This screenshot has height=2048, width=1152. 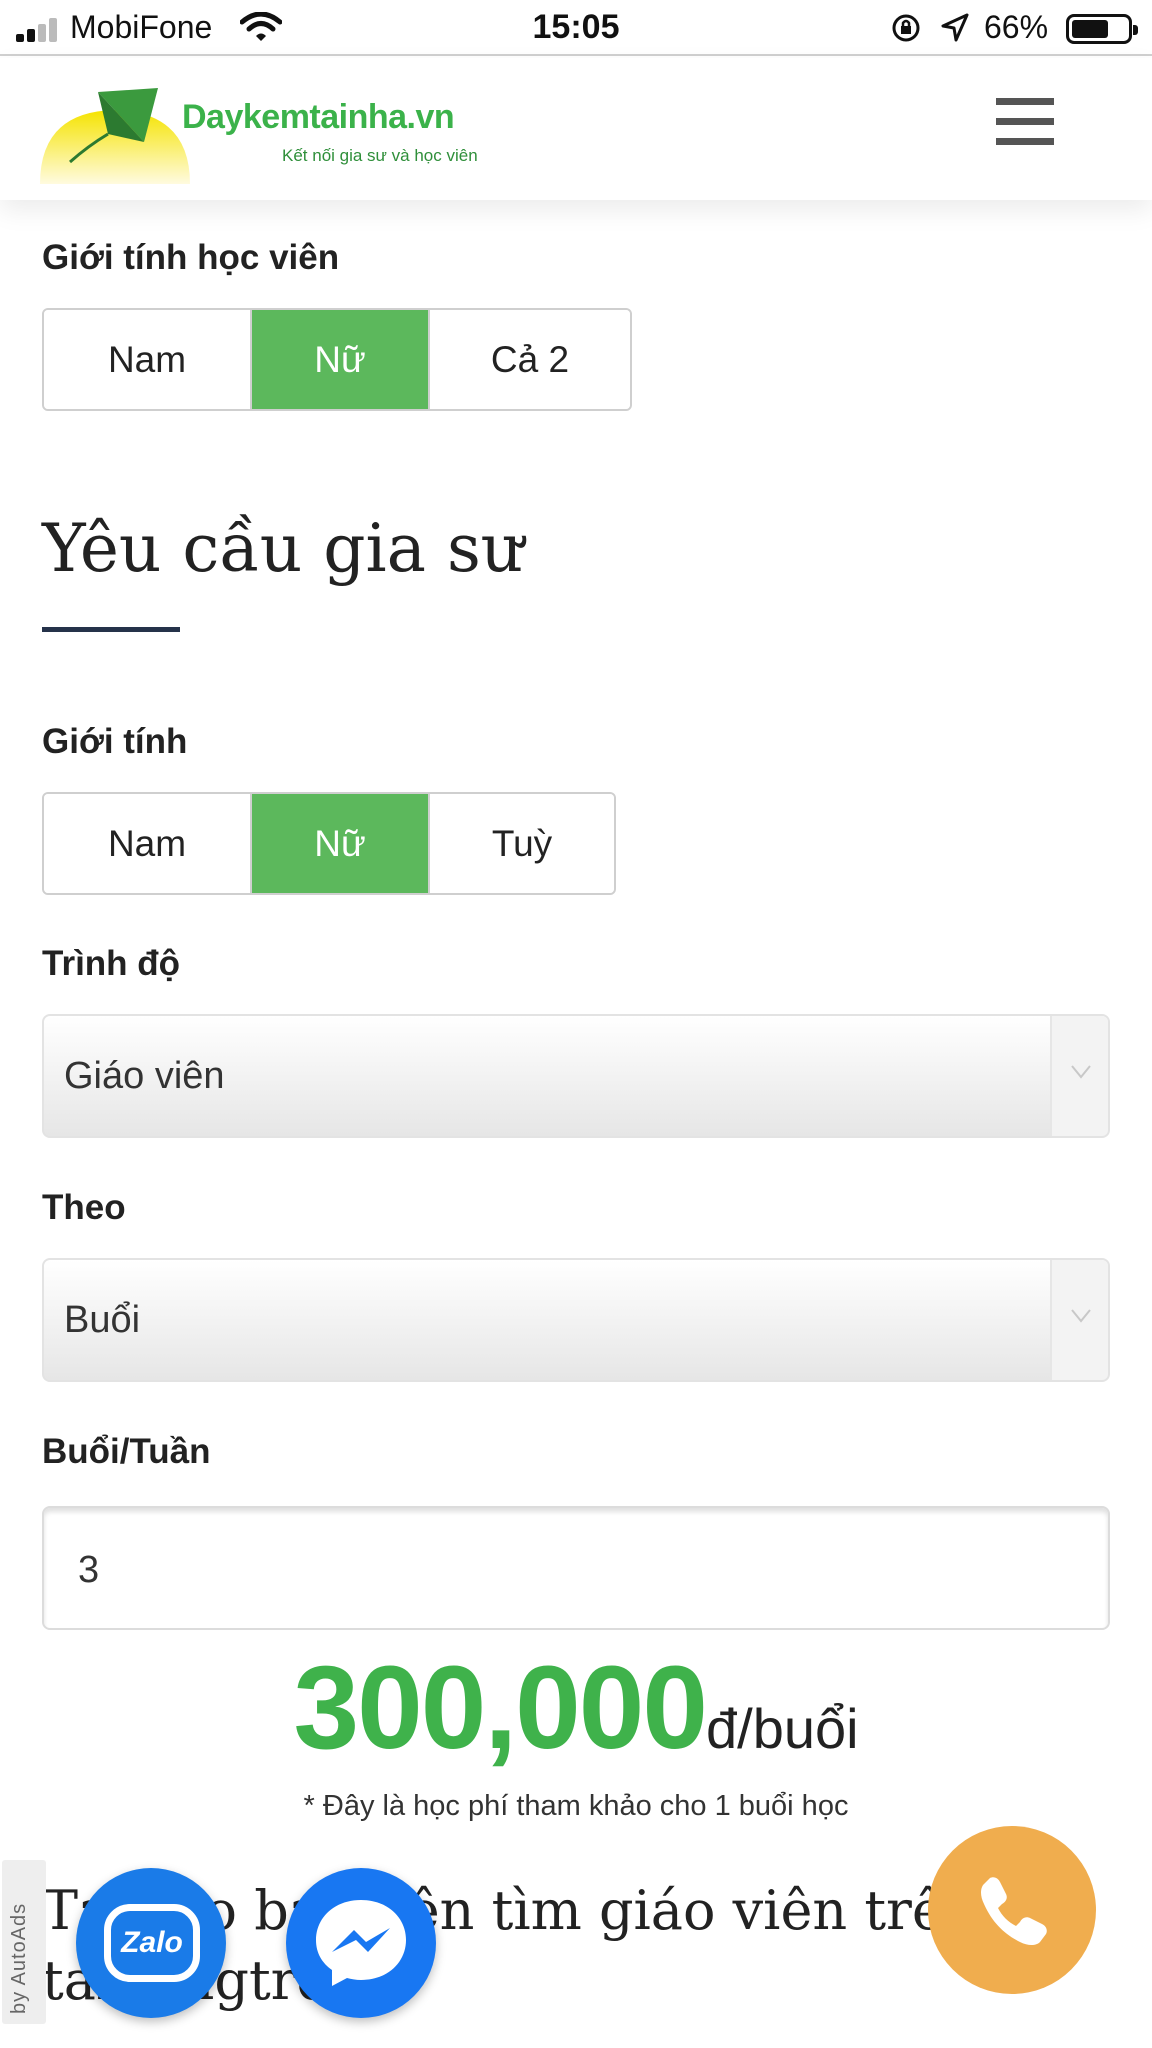 What do you see at coordinates (111, 963) in the screenshot?
I see `level-label: Trình độ` at bounding box center [111, 963].